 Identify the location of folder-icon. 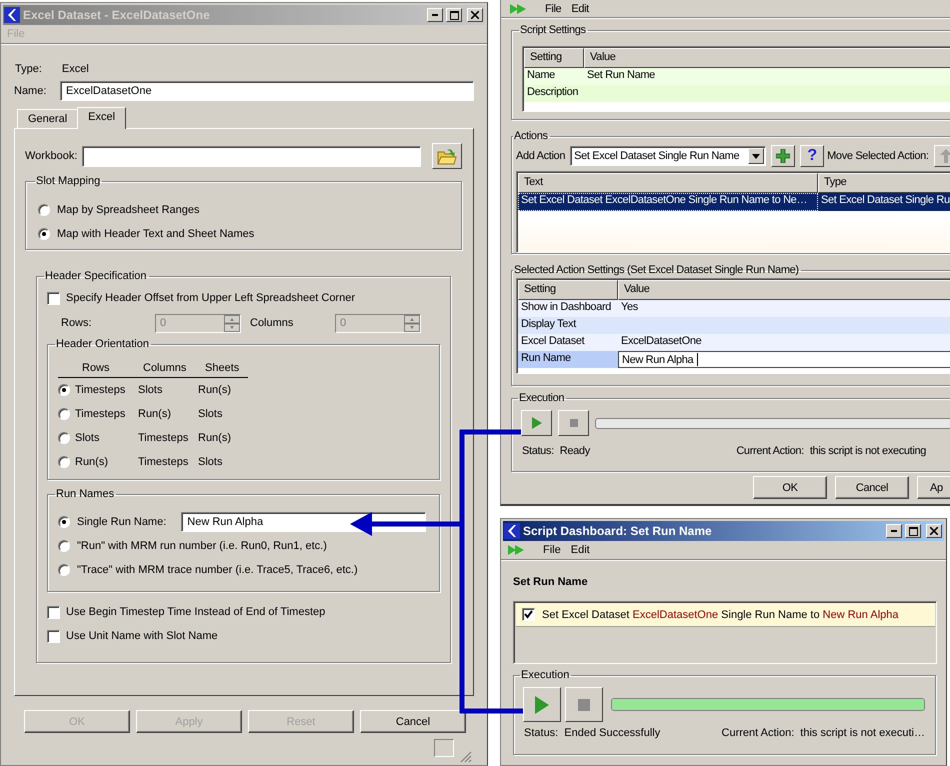
(447, 156).